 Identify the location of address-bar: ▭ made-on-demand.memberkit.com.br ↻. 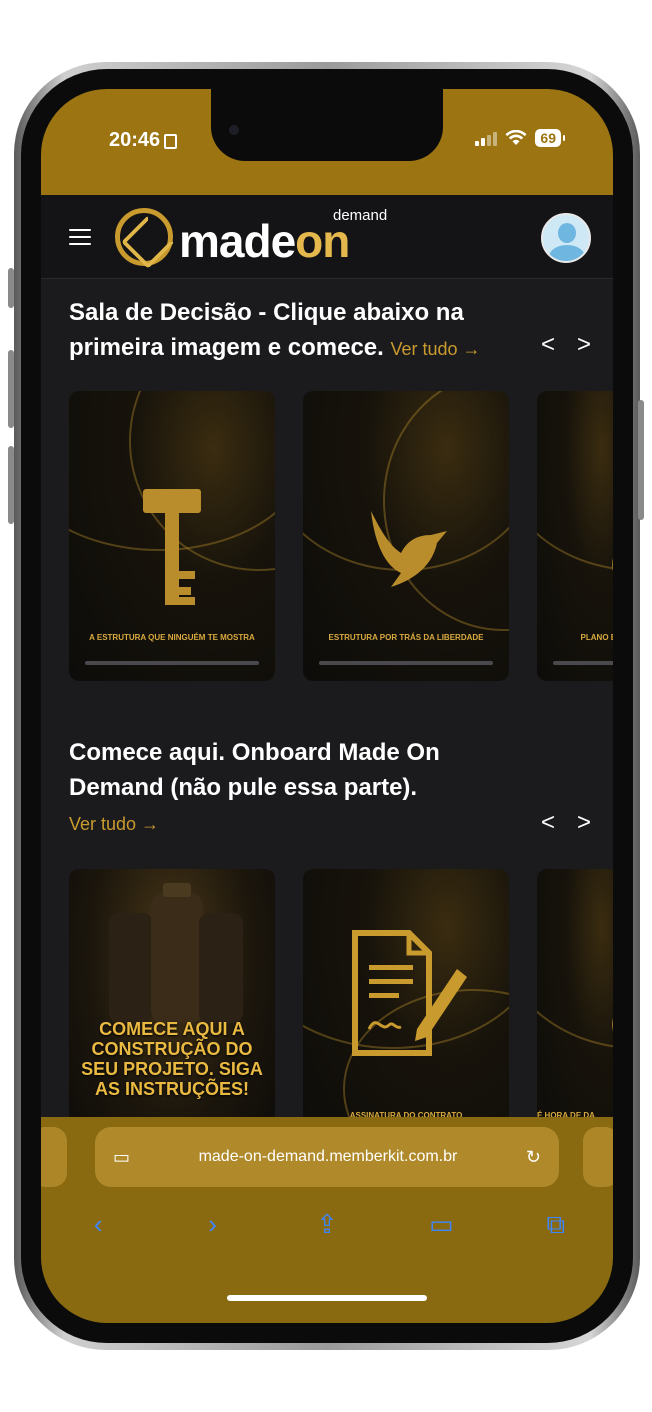
(327, 1157).